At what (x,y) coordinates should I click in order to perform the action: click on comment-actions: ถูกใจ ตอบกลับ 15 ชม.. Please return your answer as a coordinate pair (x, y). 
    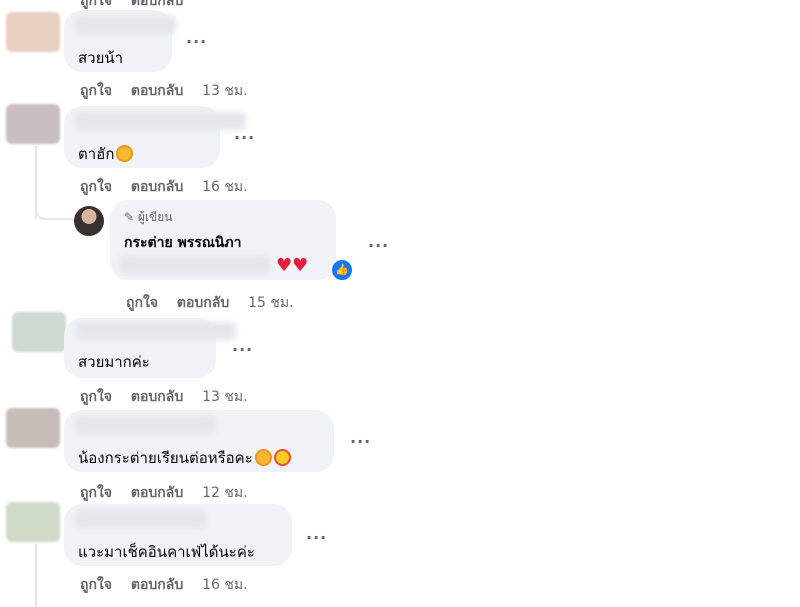
    Looking at the image, I should click on (217, 303).